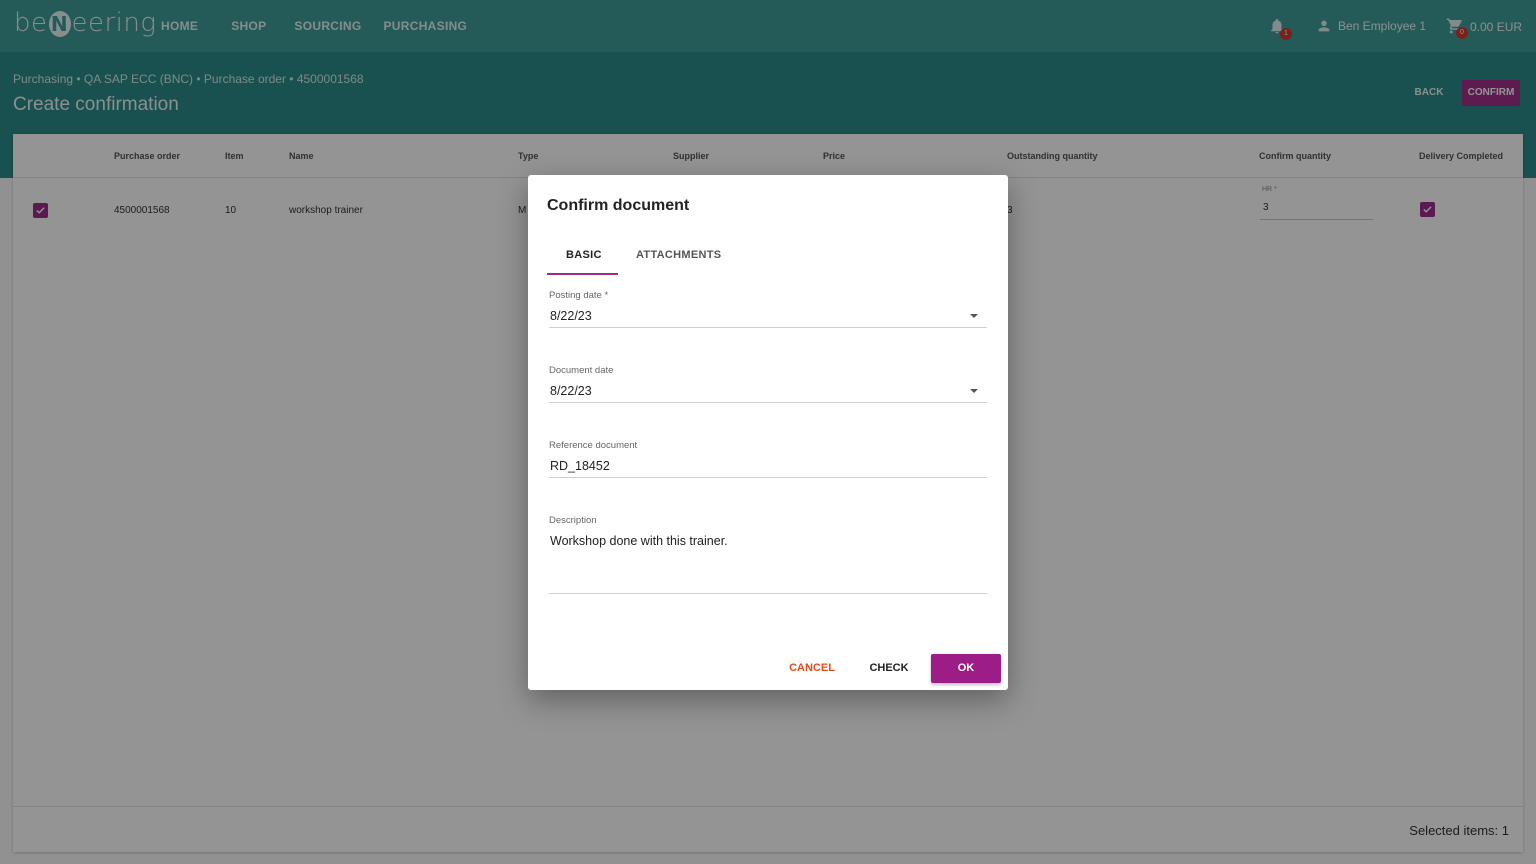 The width and height of the screenshot is (1536, 864). Describe the element at coordinates (812, 668) in the screenshot. I see `cancel-button: CANCEL` at that location.